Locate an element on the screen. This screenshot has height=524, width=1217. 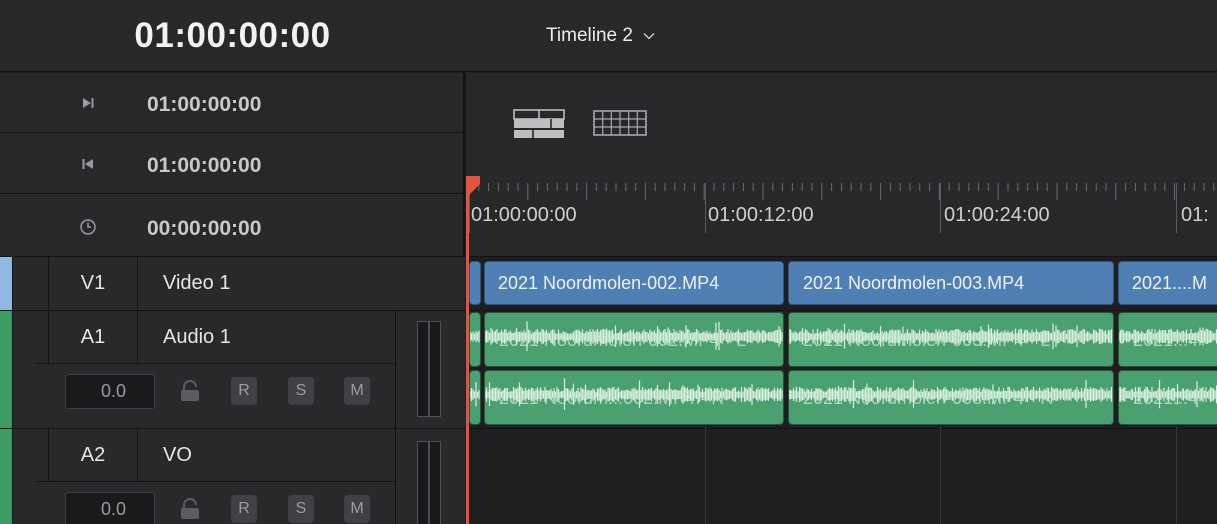
track-name: VO is located at coordinates (177, 455).